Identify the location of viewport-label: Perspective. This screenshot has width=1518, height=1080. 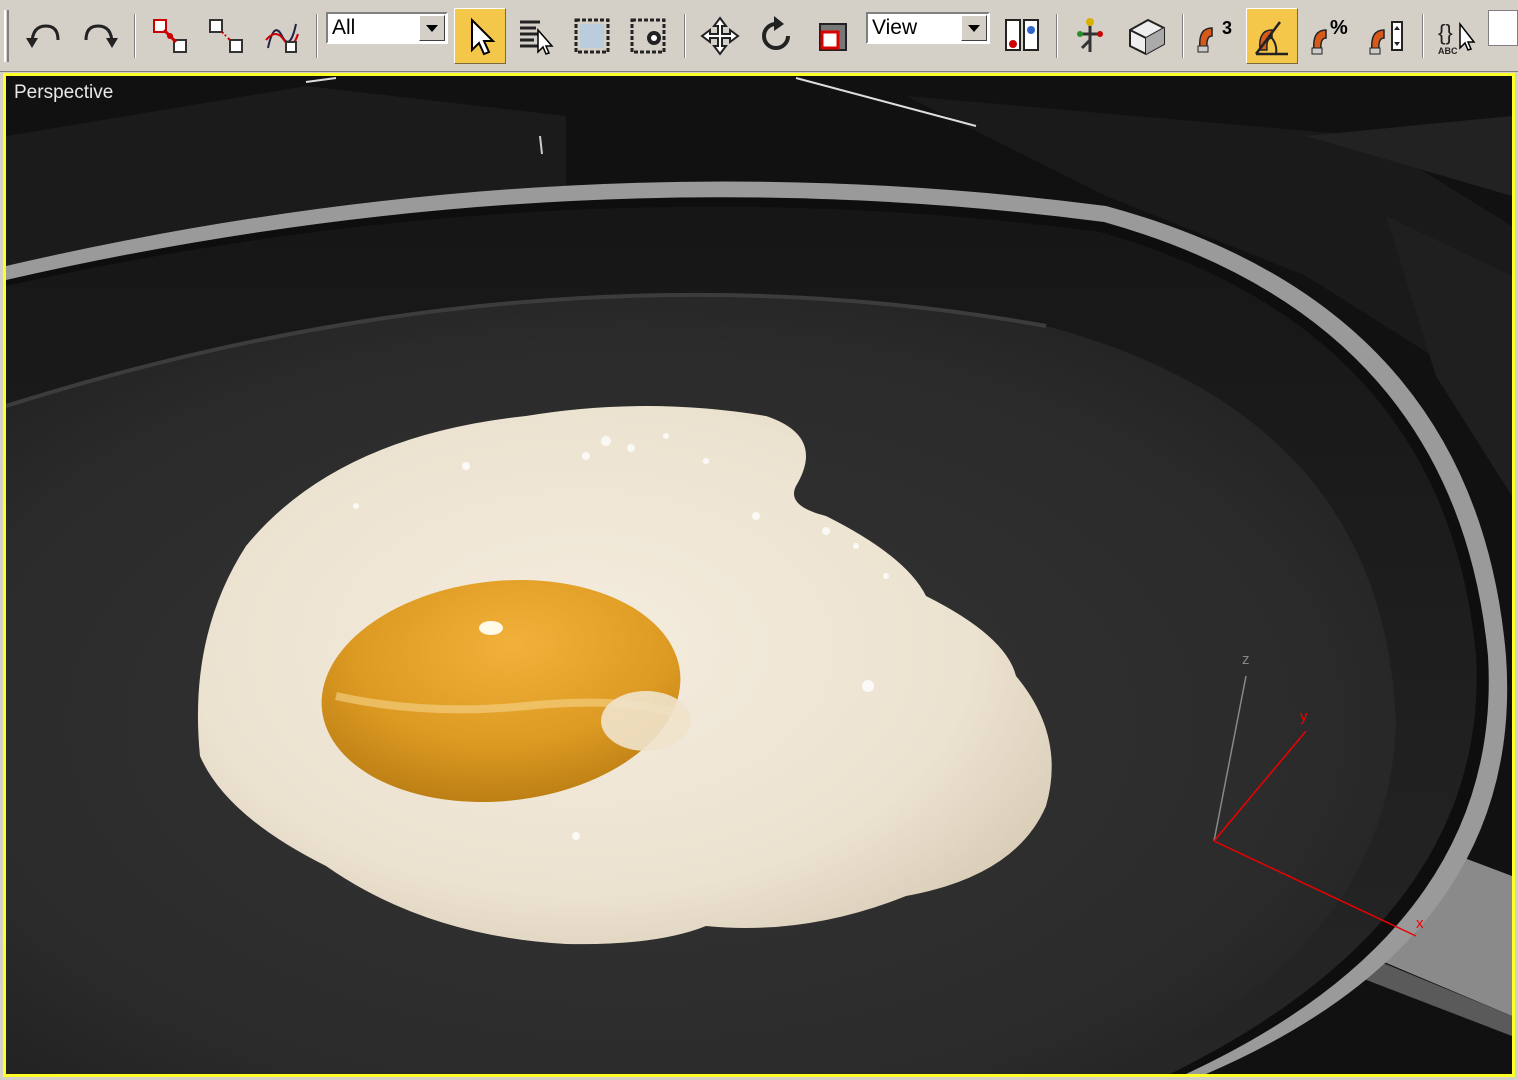
(63, 93).